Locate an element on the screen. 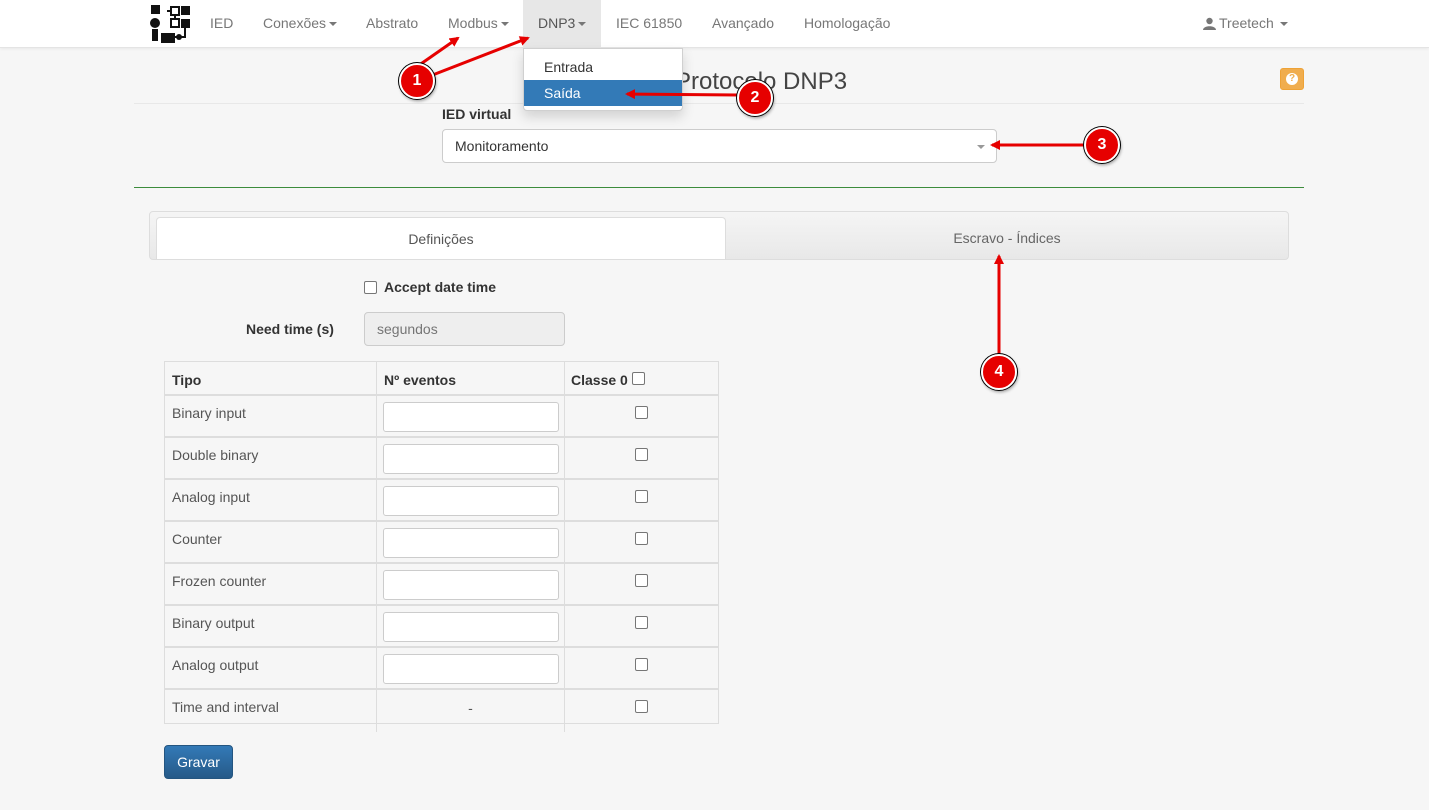  table-row: Analog input is located at coordinates (441, 501).